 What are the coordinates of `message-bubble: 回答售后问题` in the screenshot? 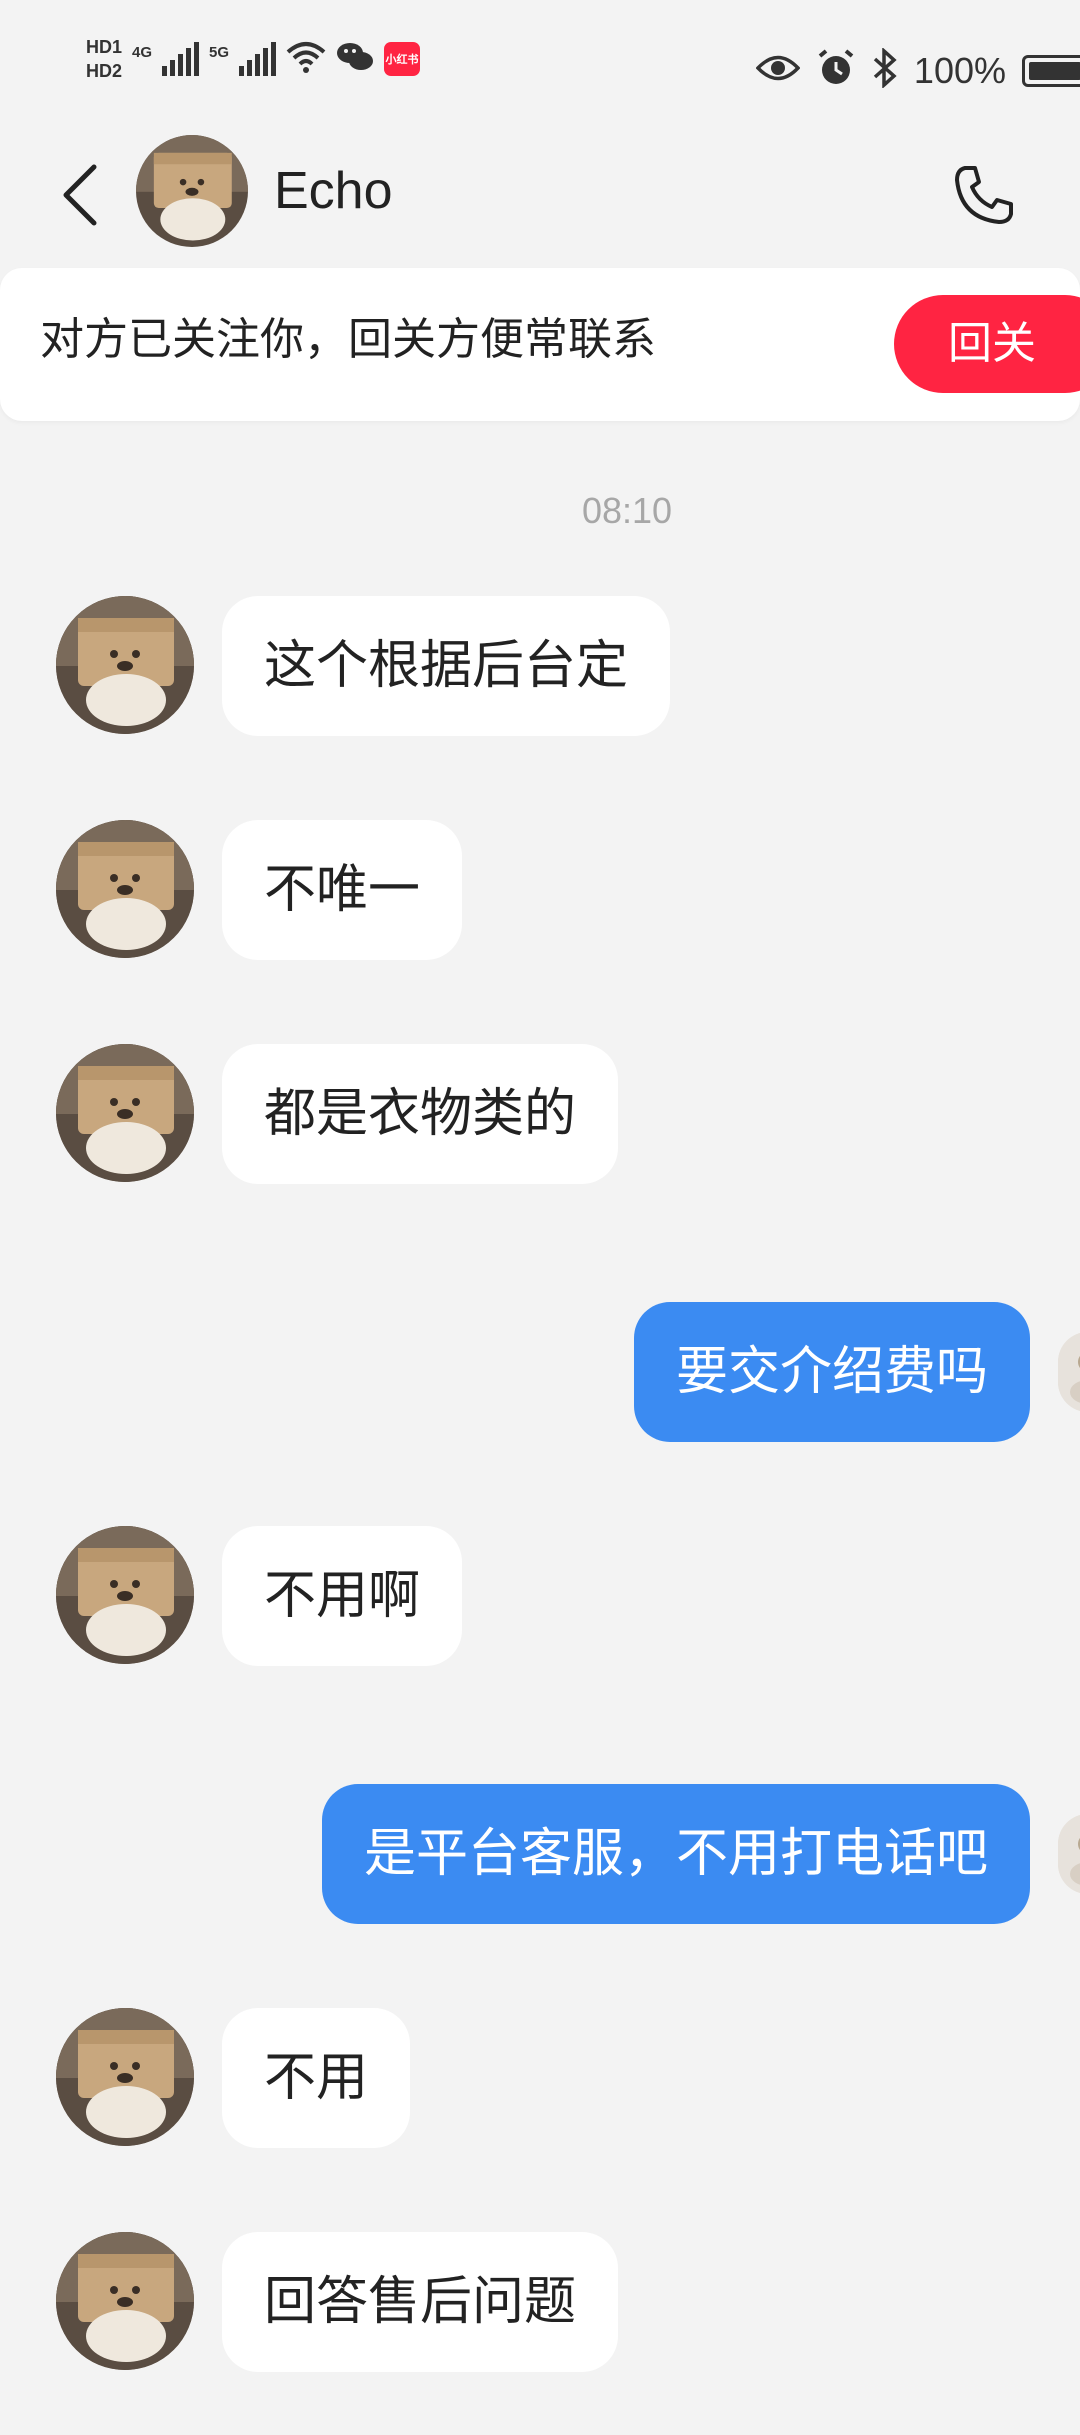 It's located at (420, 2302).